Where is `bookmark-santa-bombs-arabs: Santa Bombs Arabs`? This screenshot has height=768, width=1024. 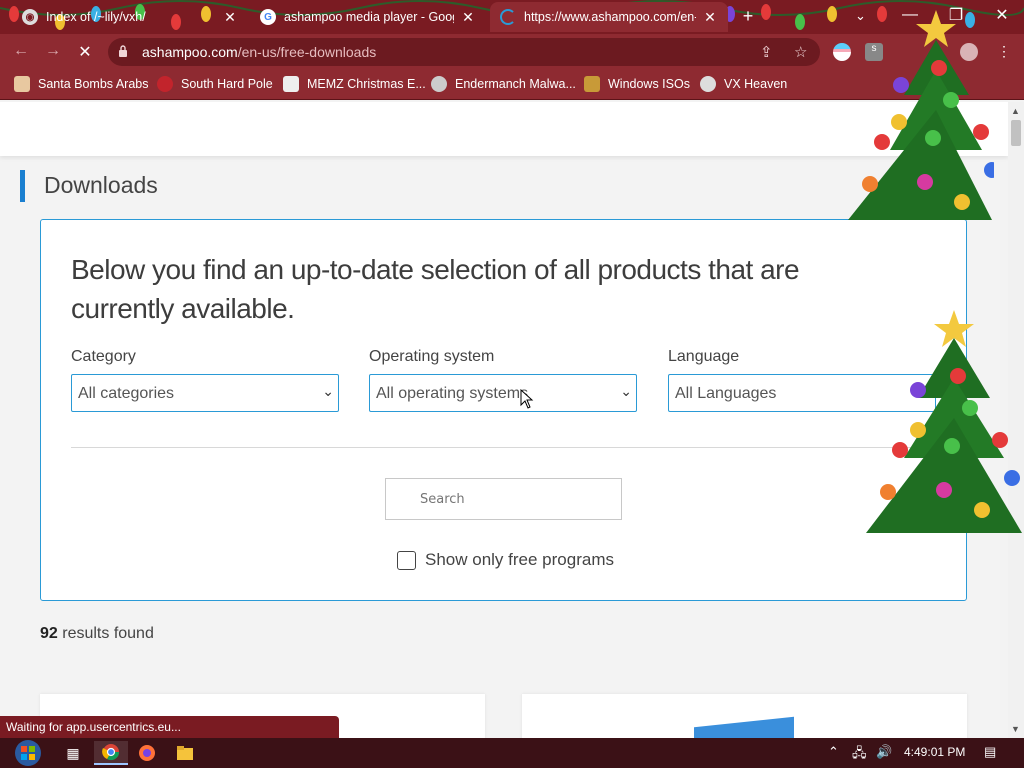
bookmark-santa-bombs-arabs: Santa Bombs Arabs is located at coordinates (81, 84).